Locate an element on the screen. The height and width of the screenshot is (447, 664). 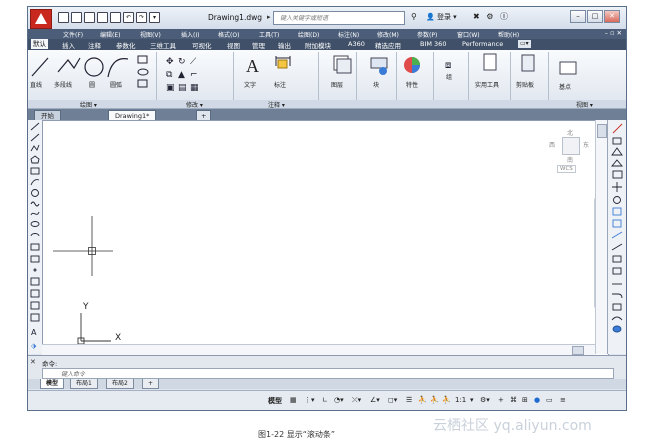
undo-icon: ↶ is located at coordinates (128, 17).